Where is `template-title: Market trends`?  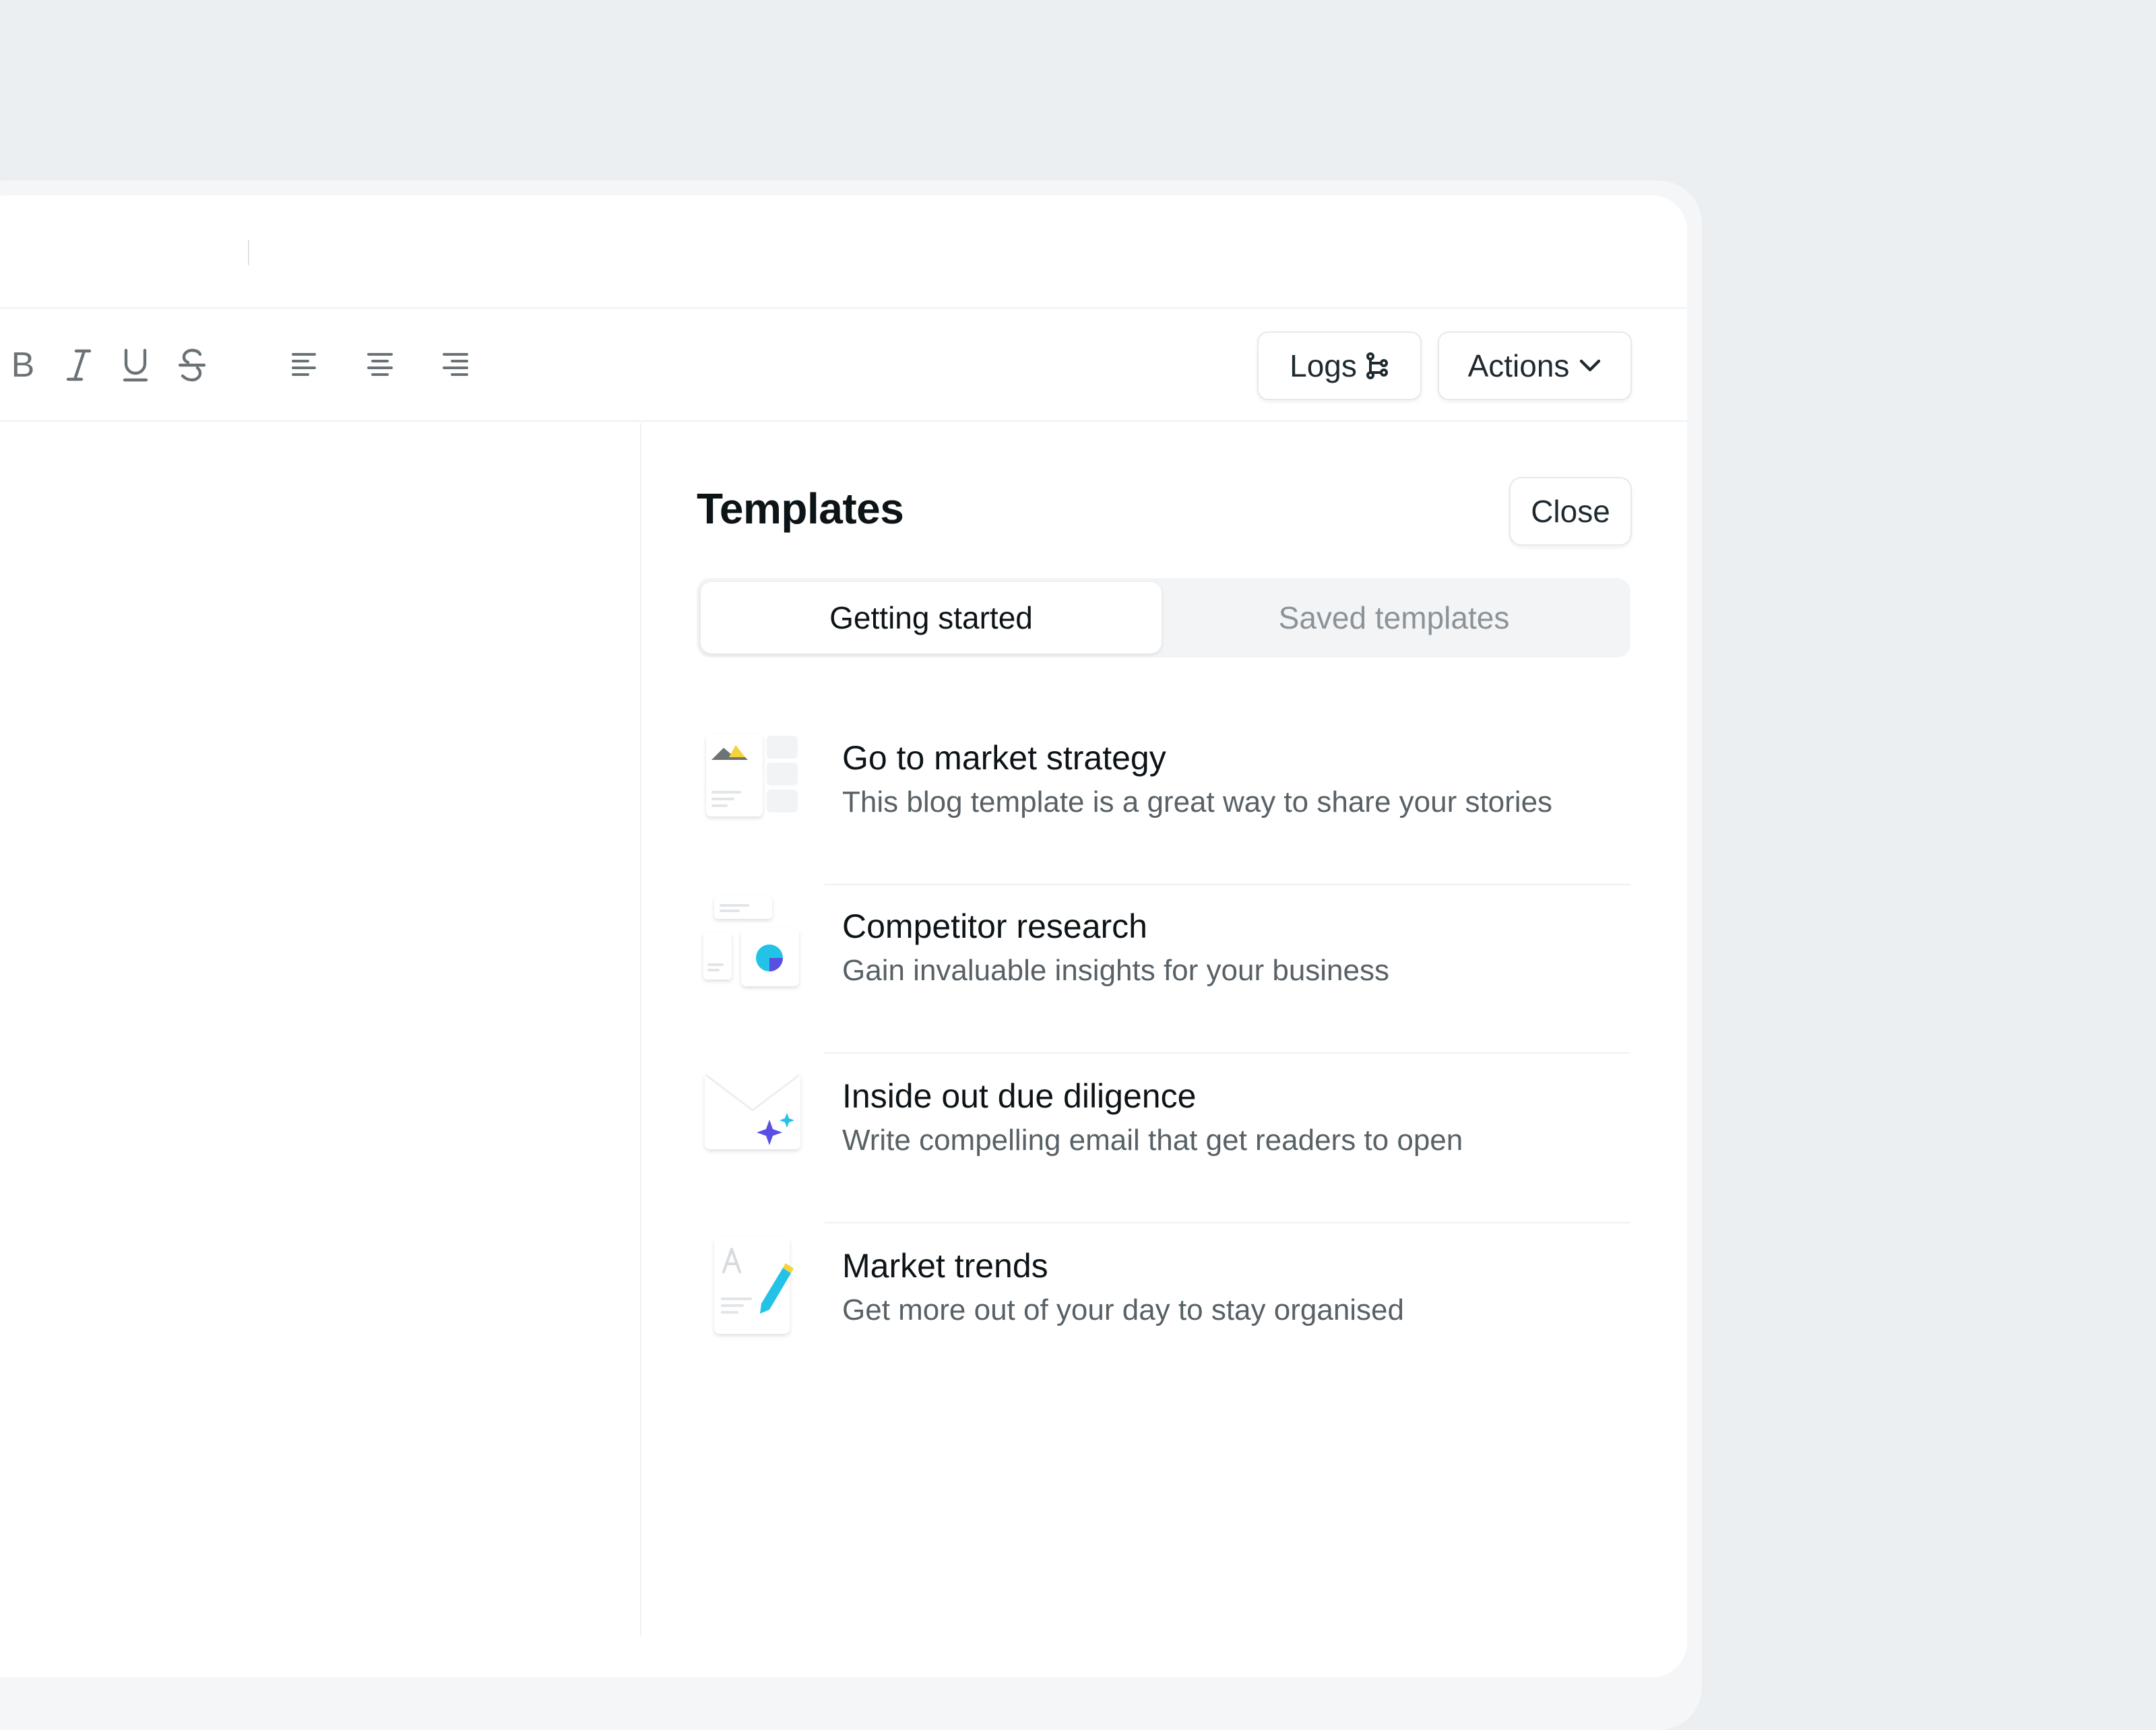 template-title: Market trends is located at coordinates (945, 1266).